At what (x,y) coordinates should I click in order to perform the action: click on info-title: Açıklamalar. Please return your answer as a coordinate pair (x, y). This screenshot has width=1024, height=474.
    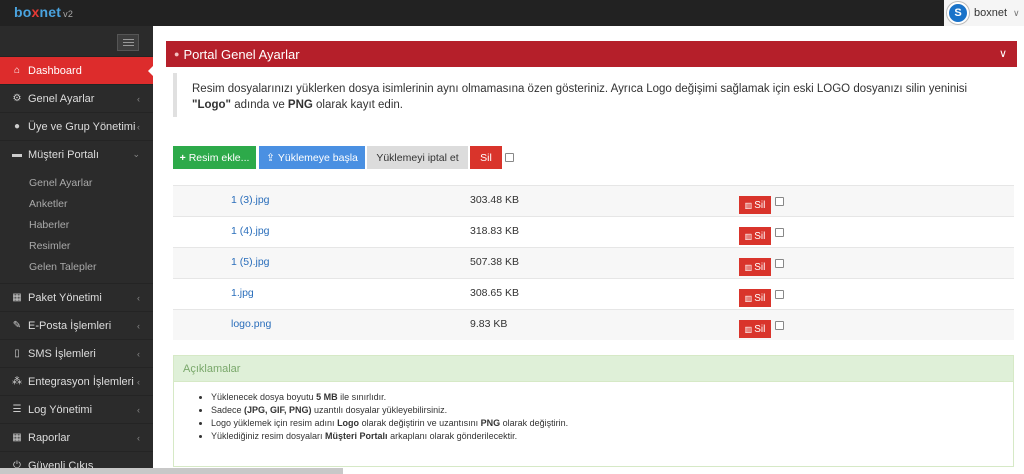
    Looking at the image, I should click on (593, 369).